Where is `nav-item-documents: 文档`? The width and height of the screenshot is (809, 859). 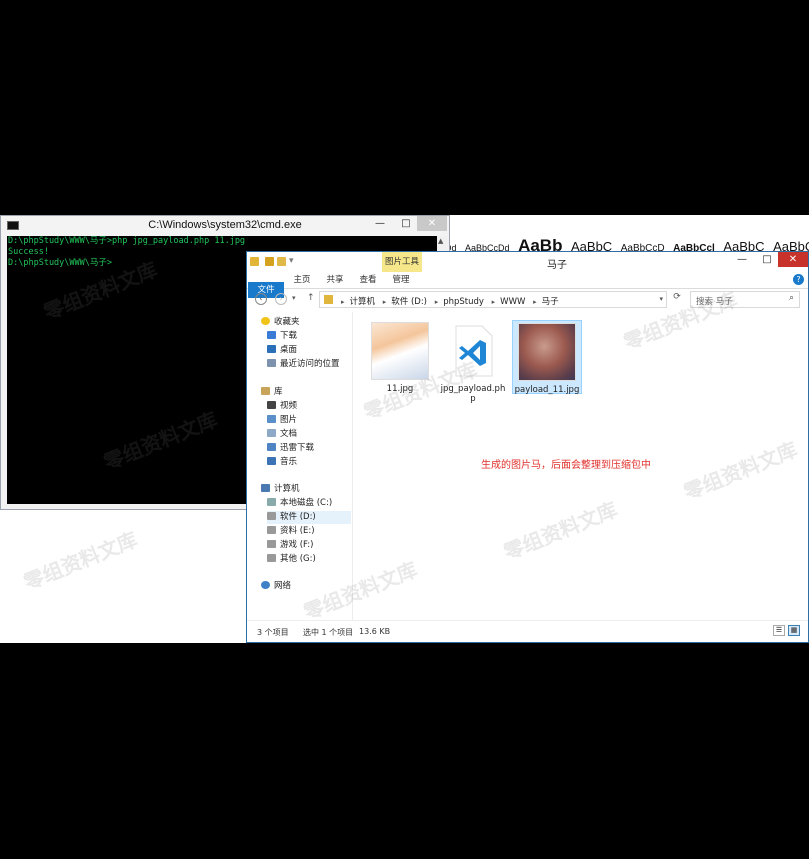 nav-item-documents: 文档 is located at coordinates (282, 434).